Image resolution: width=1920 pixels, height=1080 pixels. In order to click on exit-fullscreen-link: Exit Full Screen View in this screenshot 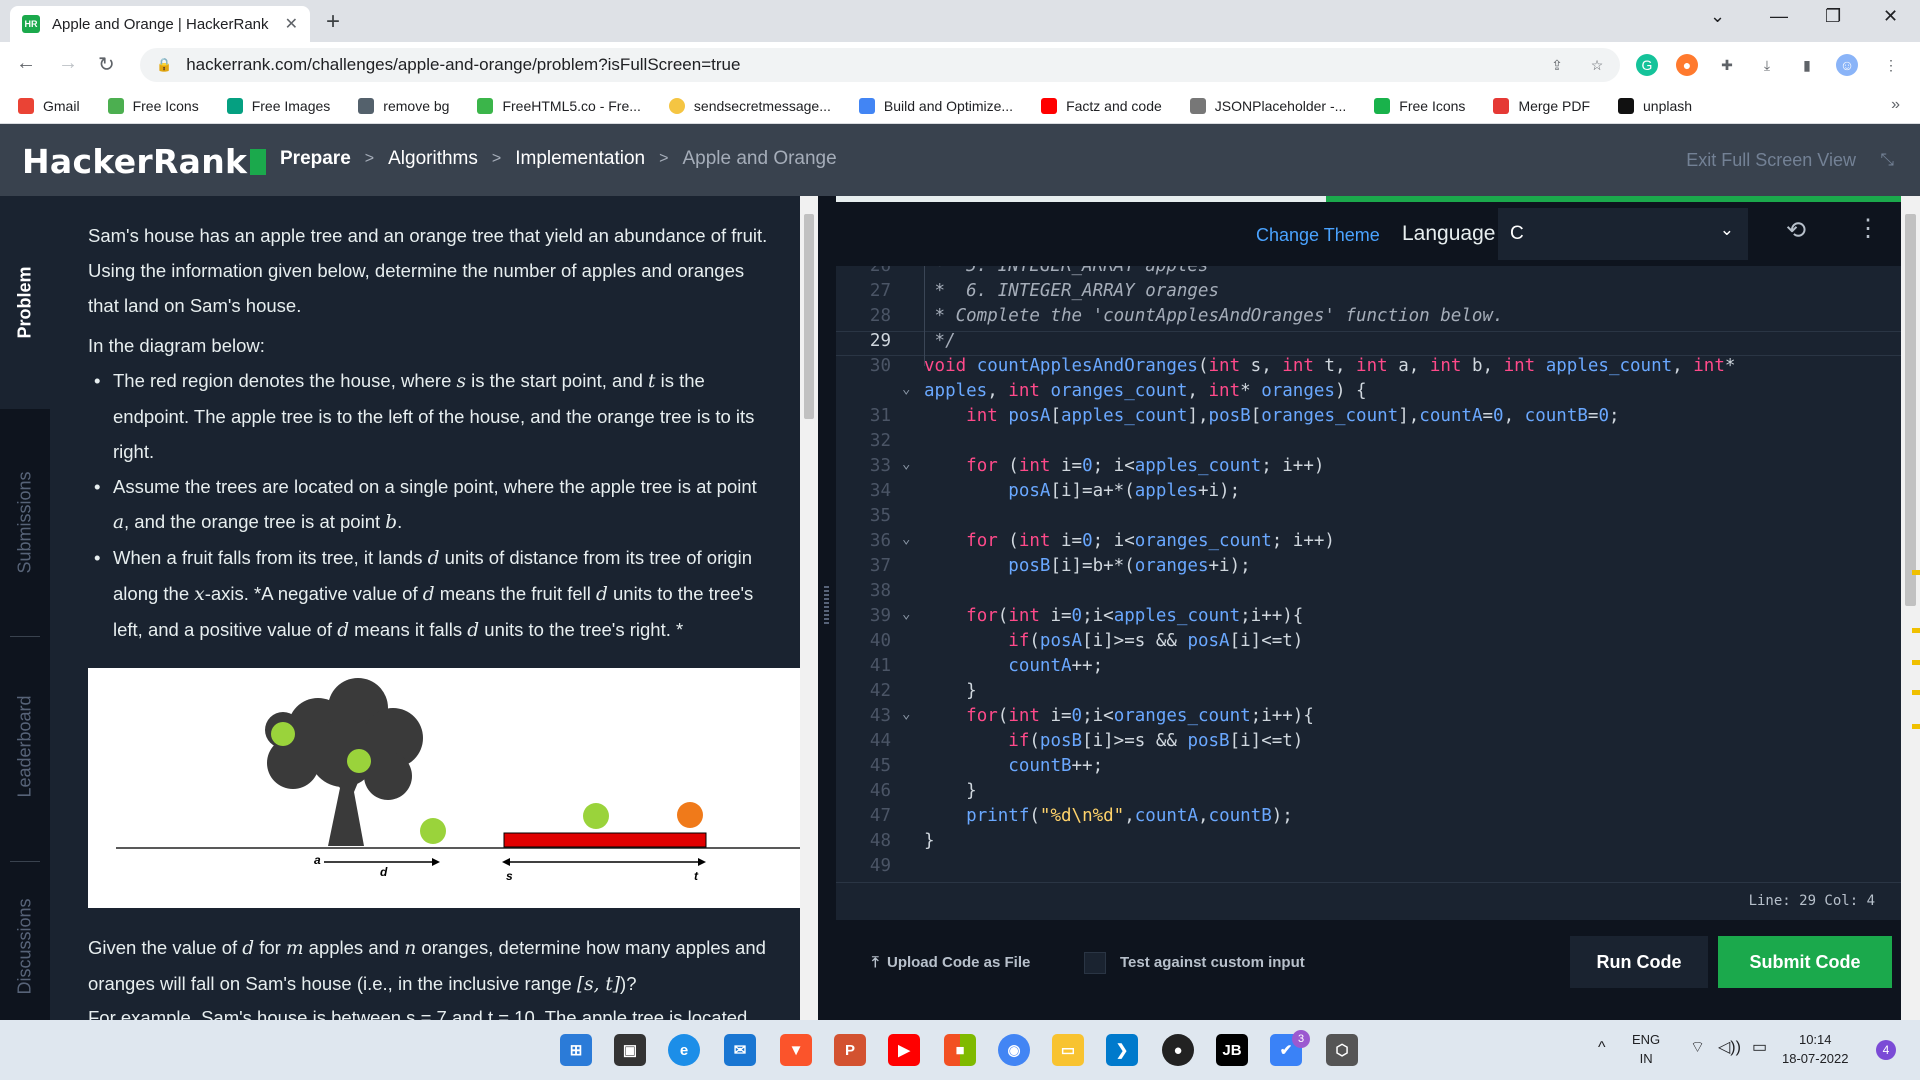, I will do `click(1771, 160)`.